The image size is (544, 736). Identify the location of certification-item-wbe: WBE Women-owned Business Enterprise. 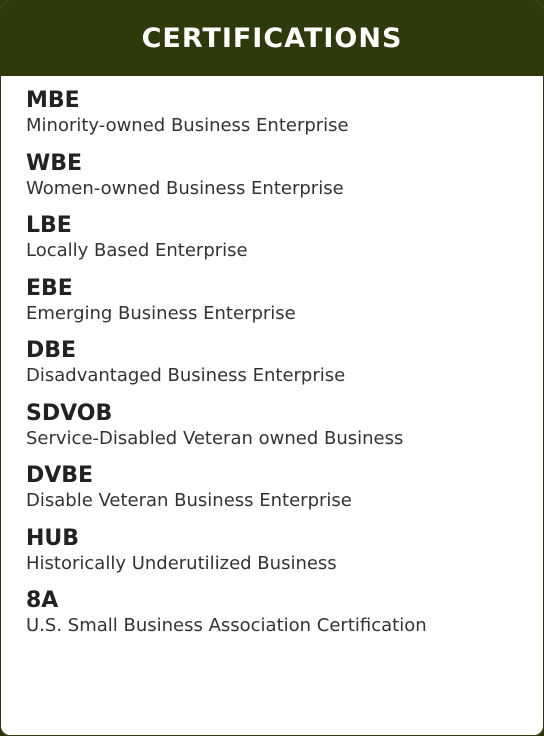
(284, 182).